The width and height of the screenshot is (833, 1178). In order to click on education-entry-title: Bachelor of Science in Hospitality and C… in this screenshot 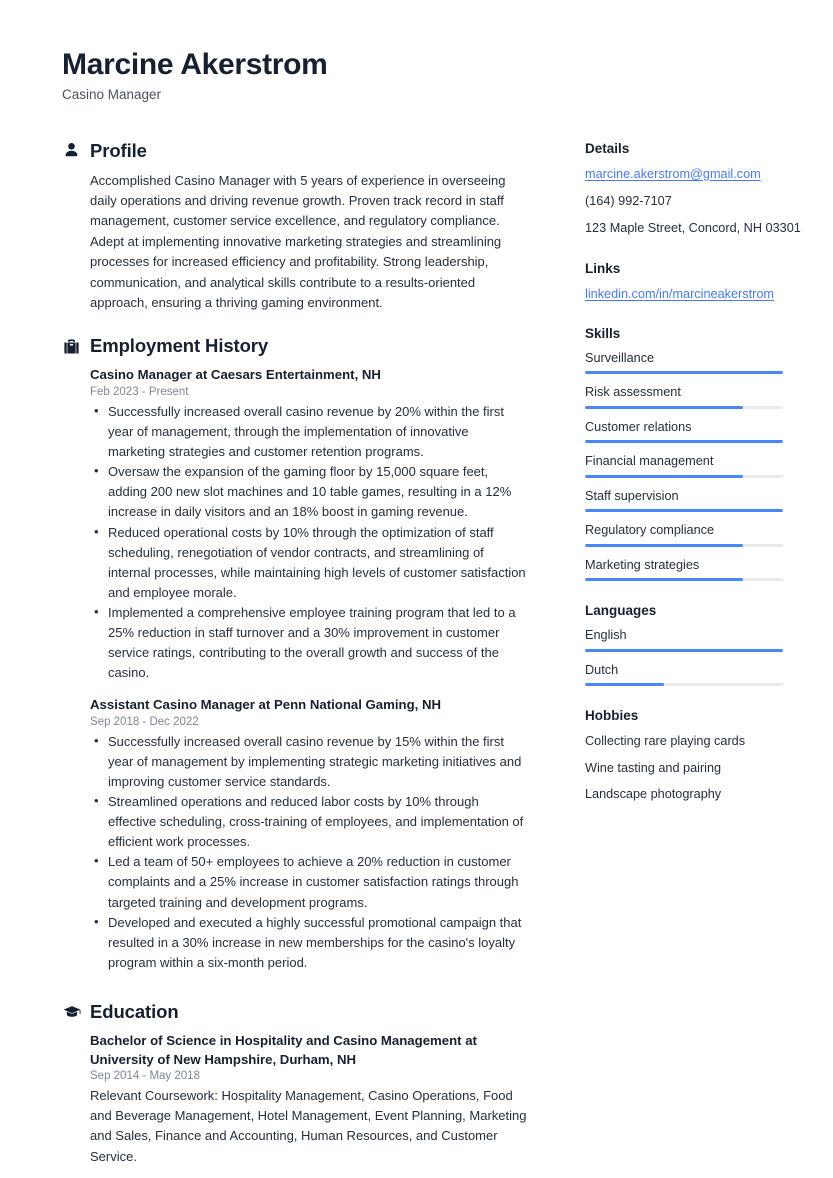, I will do `click(283, 1049)`.